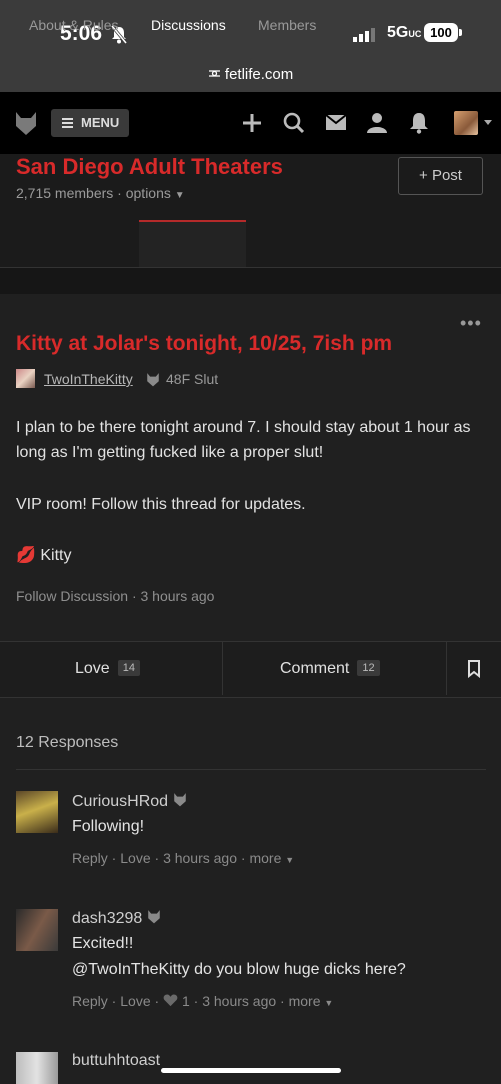 Image resolution: width=501 pixels, height=1084 pixels. What do you see at coordinates (474, 669) in the screenshot?
I see `bookmark-icon` at bounding box center [474, 669].